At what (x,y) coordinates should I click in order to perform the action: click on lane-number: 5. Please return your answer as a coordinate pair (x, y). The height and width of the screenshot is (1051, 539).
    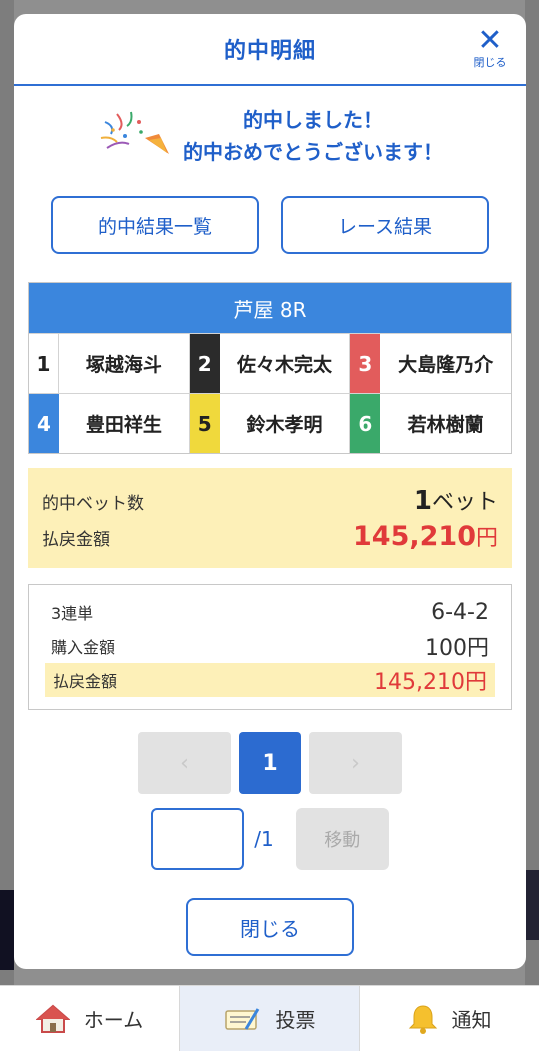
    Looking at the image, I should click on (204, 423).